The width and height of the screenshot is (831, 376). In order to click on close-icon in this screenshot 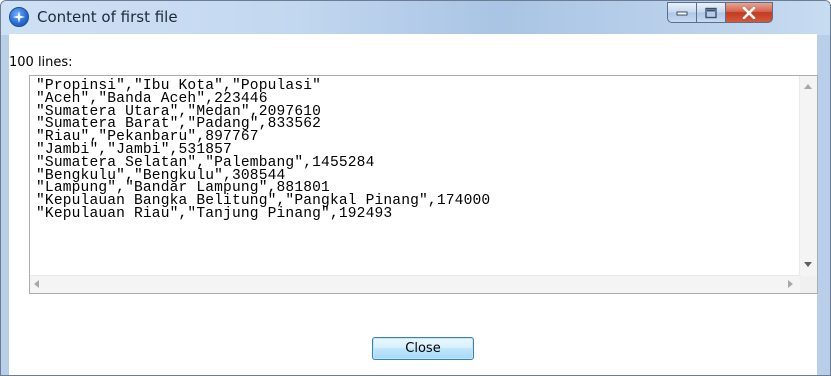, I will do `click(749, 12)`.